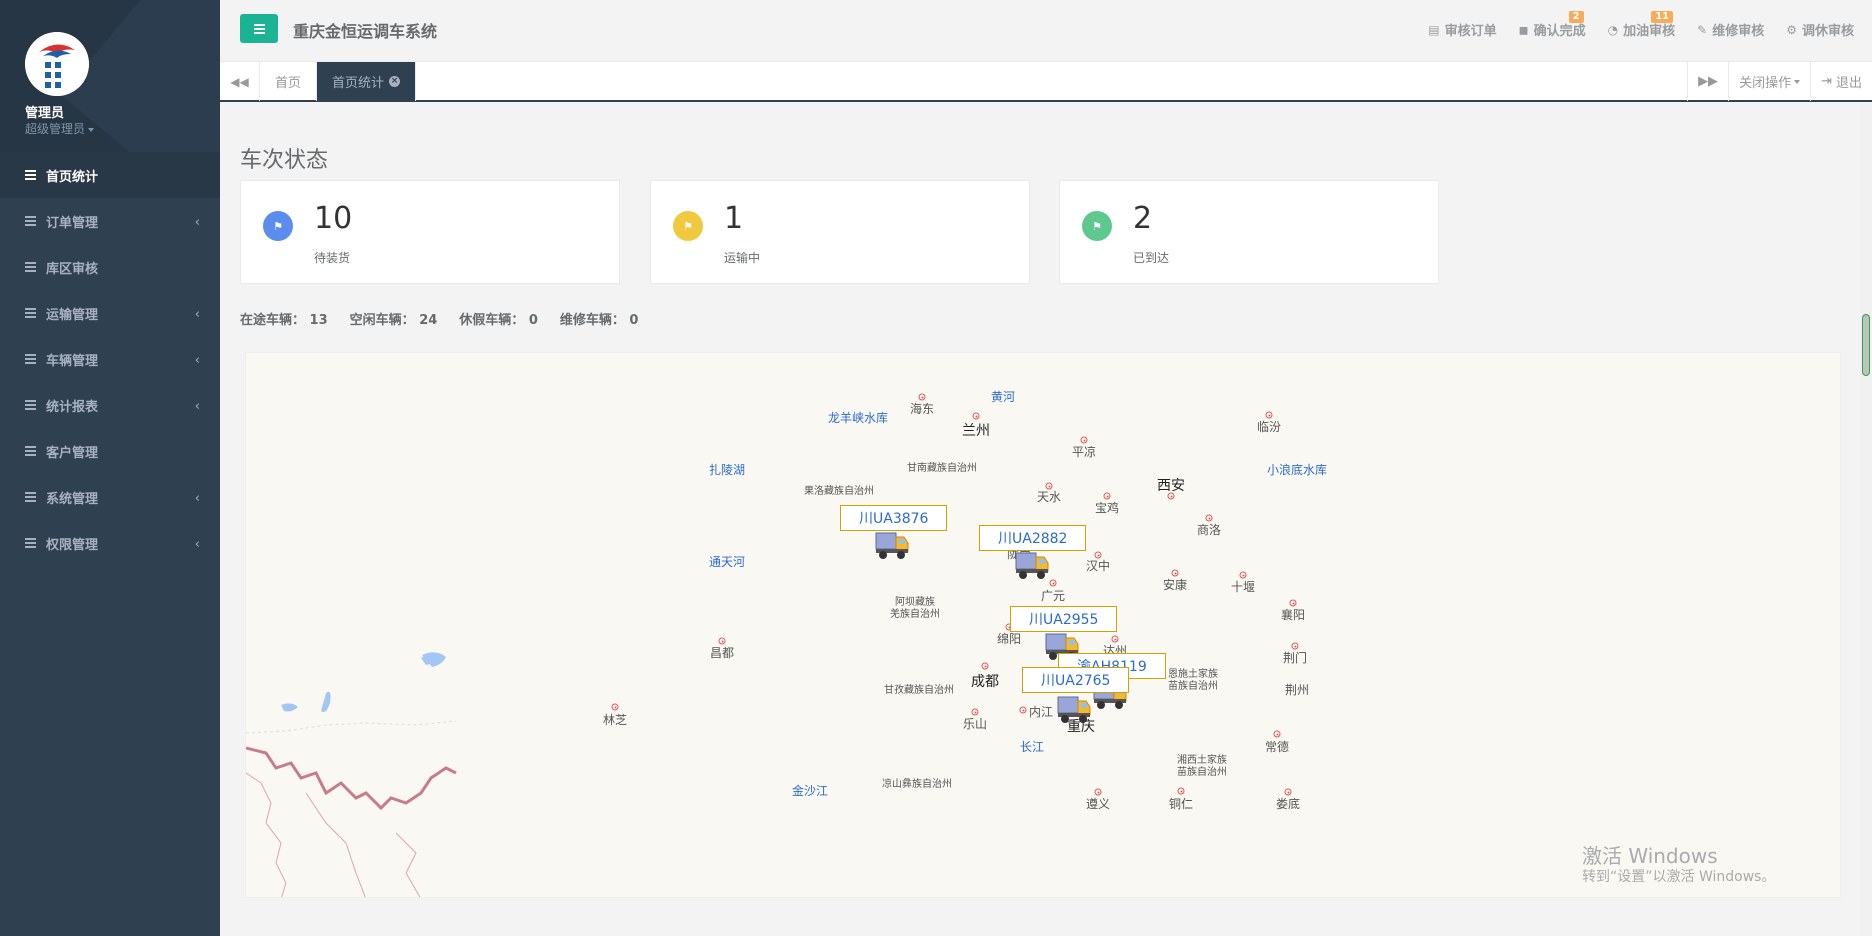 The width and height of the screenshot is (1872, 936). Describe the element at coordinates (1249, 232) in the screenshot. I see `stat-card-arrived: ⚑ 2 已到达` at that location.